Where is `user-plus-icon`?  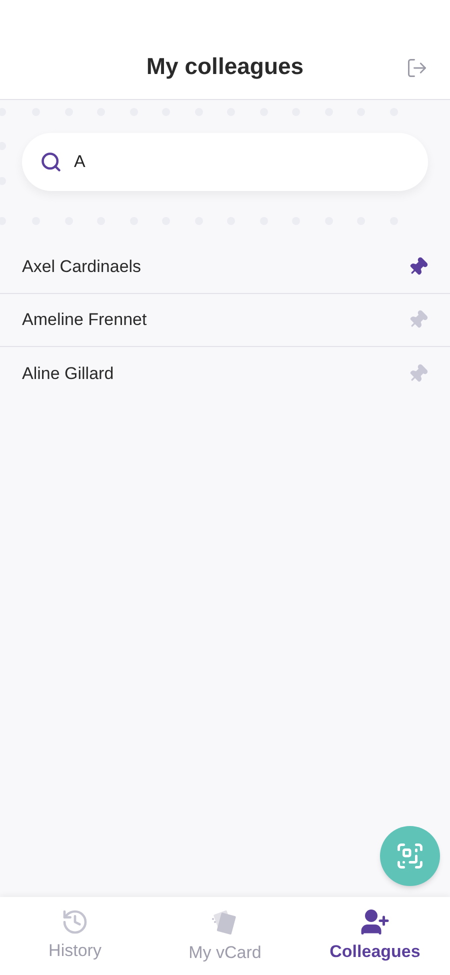
user-plus-icon is located at coordinates (375, 922).